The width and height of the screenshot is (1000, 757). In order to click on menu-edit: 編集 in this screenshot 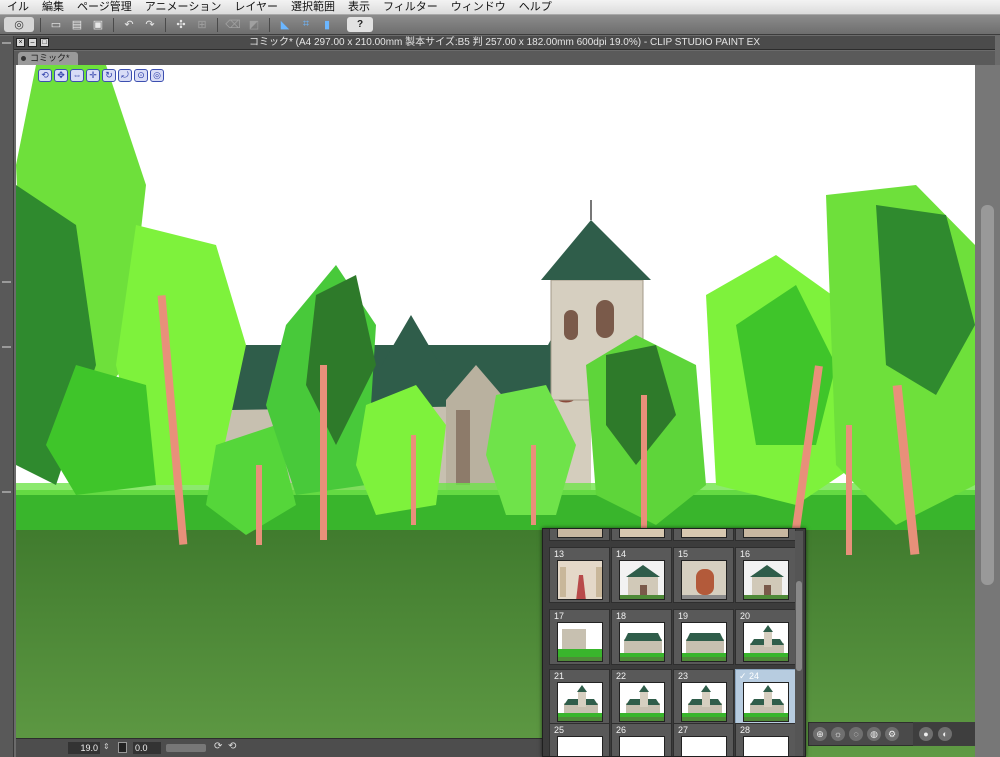, I will do `click(54, 7)`.